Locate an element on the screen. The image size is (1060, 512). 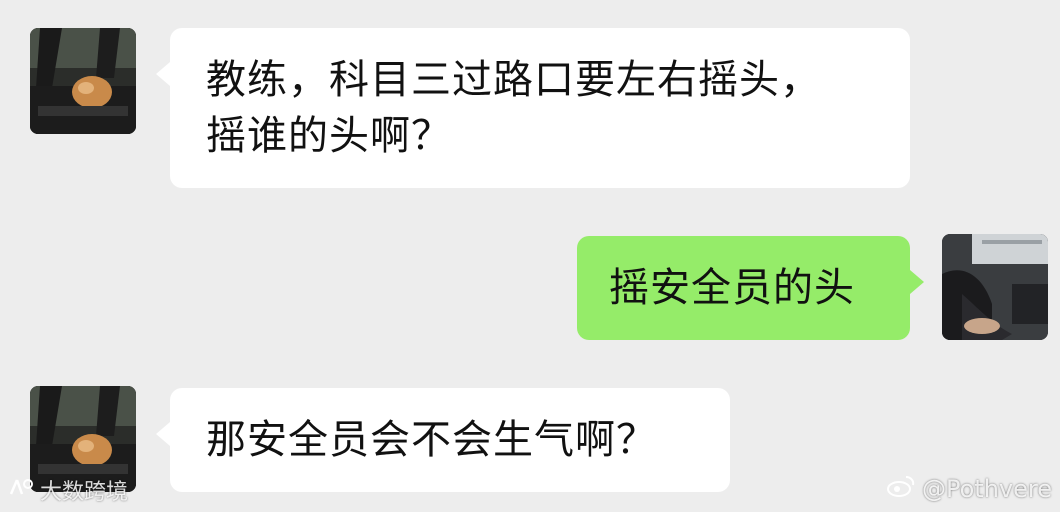
watermark-left-text: 大数跨境 is located at coordinates (84, 492).